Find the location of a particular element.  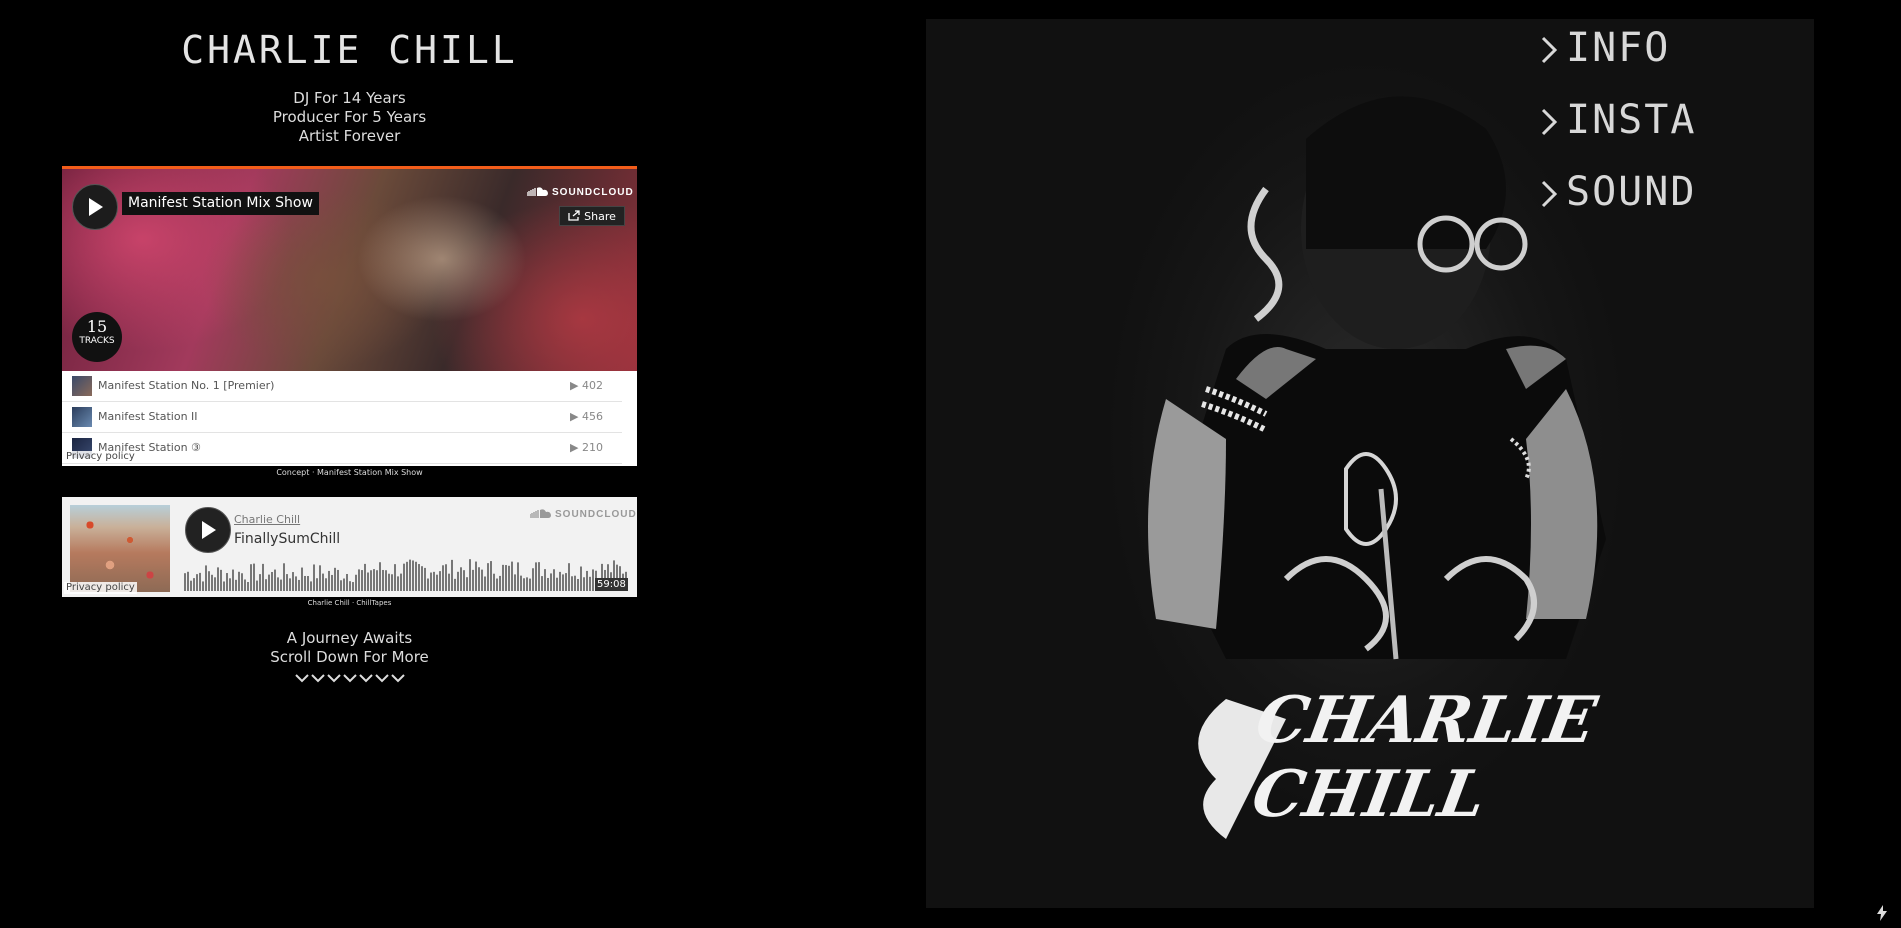

play-count: 402 is located at coordinates (592, 385).